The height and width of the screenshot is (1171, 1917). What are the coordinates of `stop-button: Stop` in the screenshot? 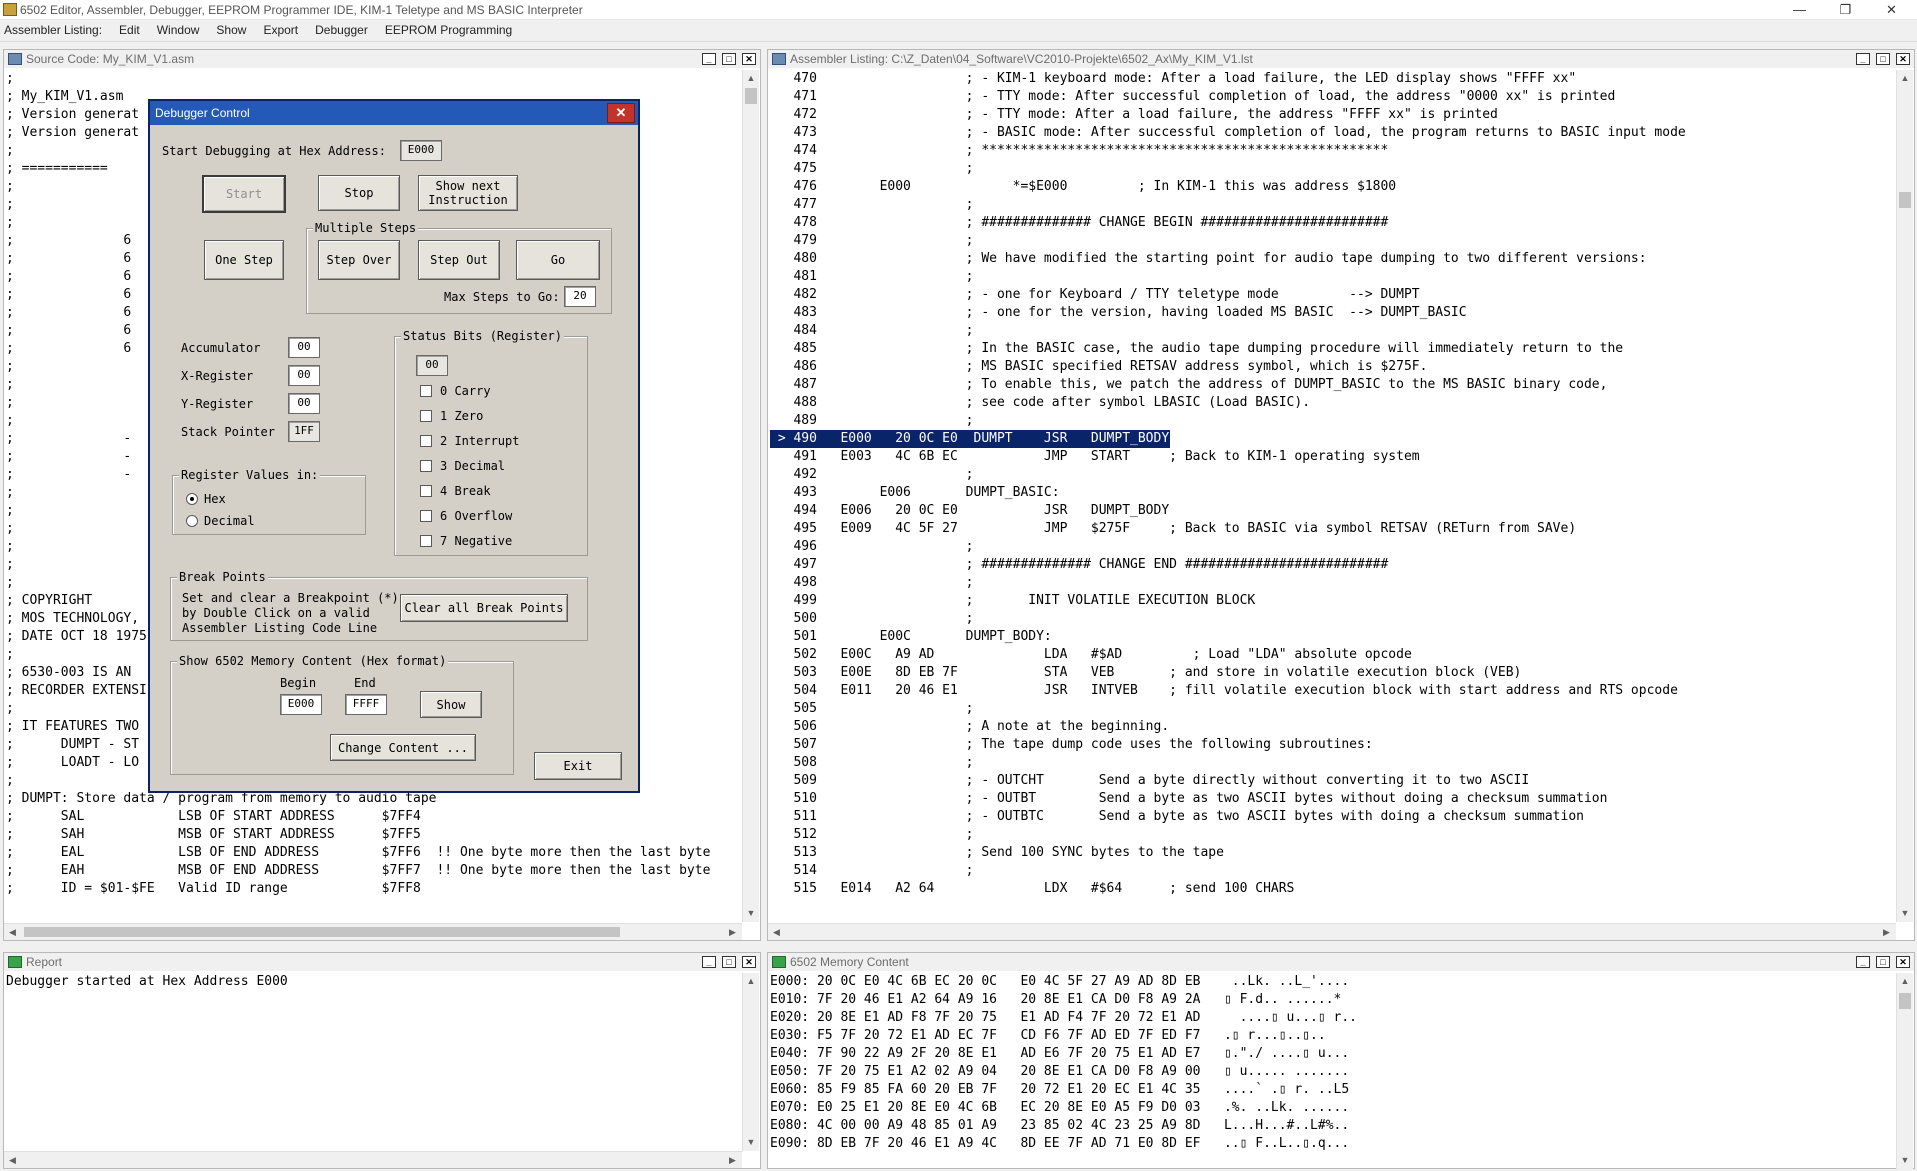 It's located at (359, 193).